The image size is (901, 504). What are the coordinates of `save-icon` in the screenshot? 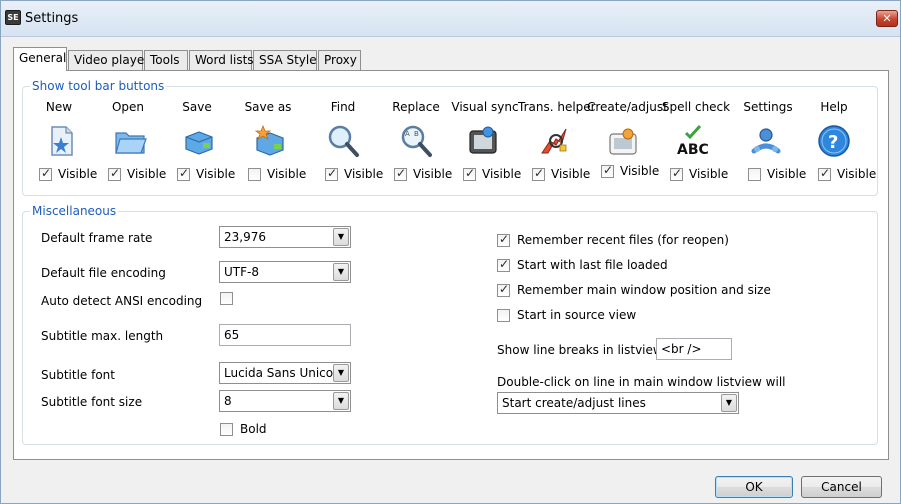 It's located at (199, 143).